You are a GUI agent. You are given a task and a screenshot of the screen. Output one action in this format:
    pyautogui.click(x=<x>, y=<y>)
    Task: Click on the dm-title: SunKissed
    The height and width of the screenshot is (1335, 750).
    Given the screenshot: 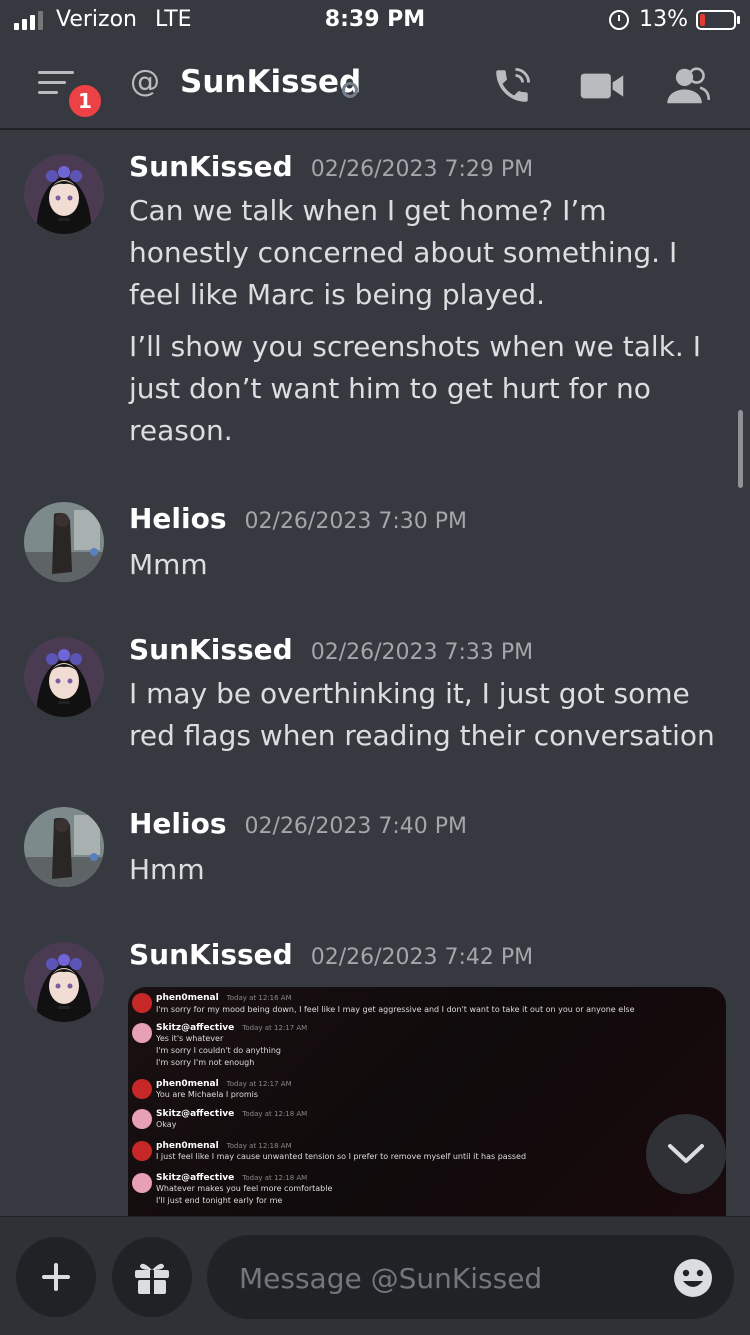 What is the action you would take?
    pyautogui.click(x=270, y=82)
    